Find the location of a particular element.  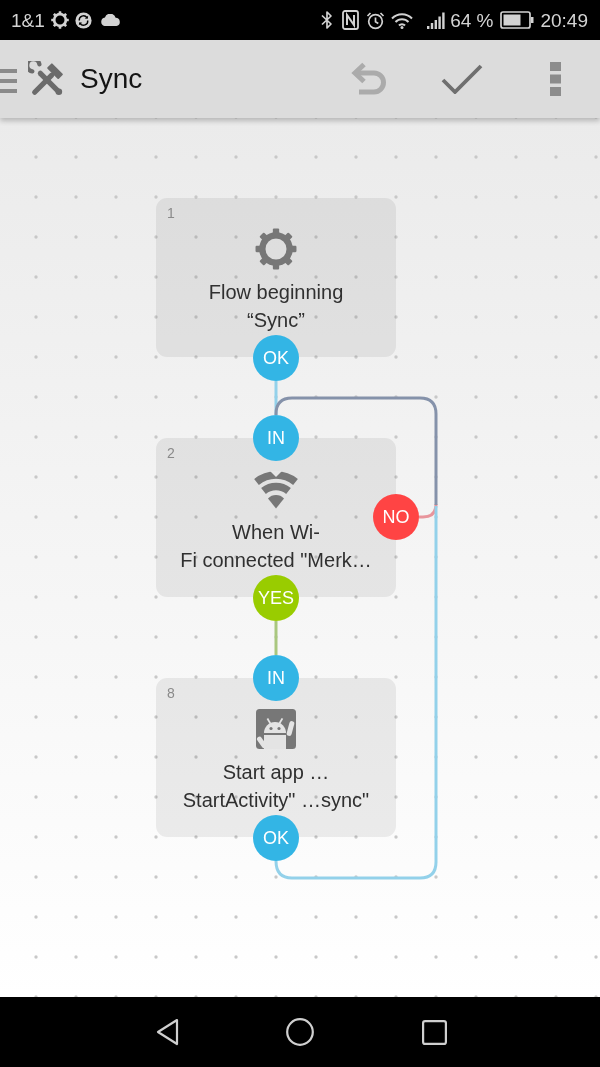

home-icon is located at coordinates (300, 1032).